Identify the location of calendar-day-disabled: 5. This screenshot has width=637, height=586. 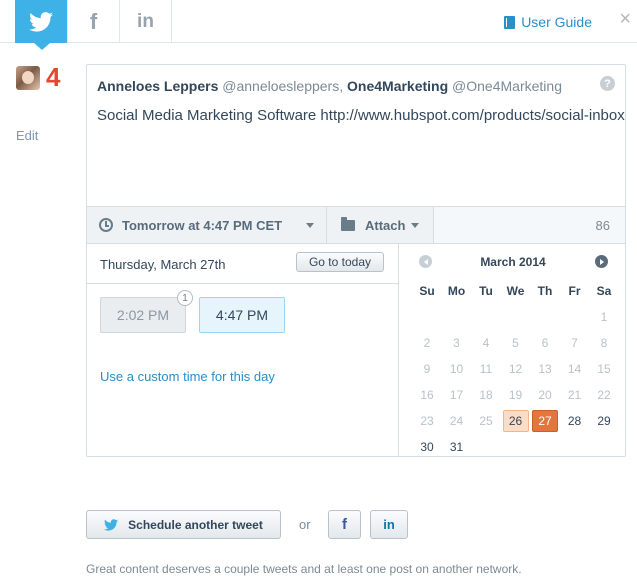
(515, 343).